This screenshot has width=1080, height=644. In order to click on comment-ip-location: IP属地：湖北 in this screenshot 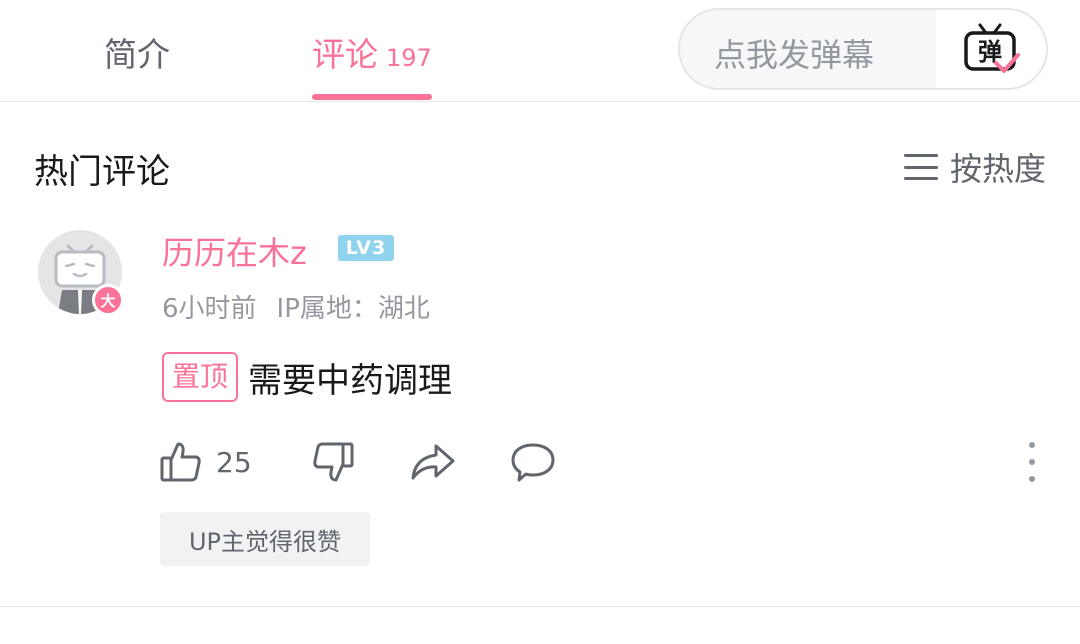, I will do `click(353, 309)`.